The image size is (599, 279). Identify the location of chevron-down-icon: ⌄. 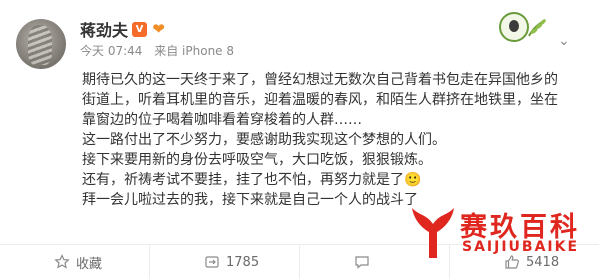
(564, 41).